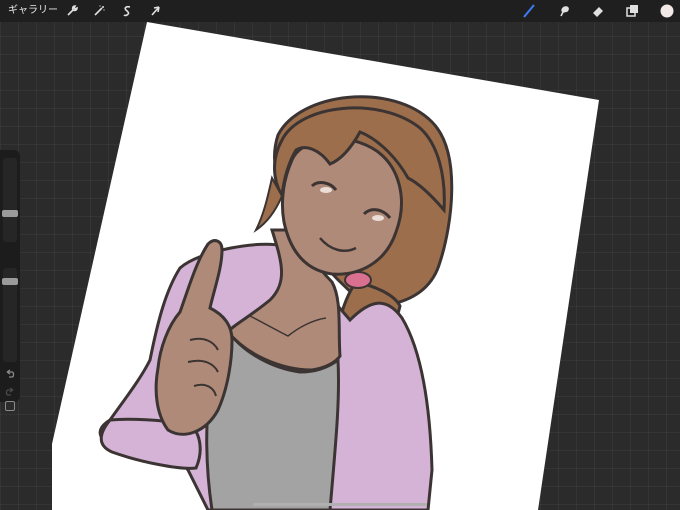 This screenshot has height=510, width=680. What do you see at coordinates (598, 11) in the screenshot?
I see `eraser-icon` at bounding box center [598, 11].